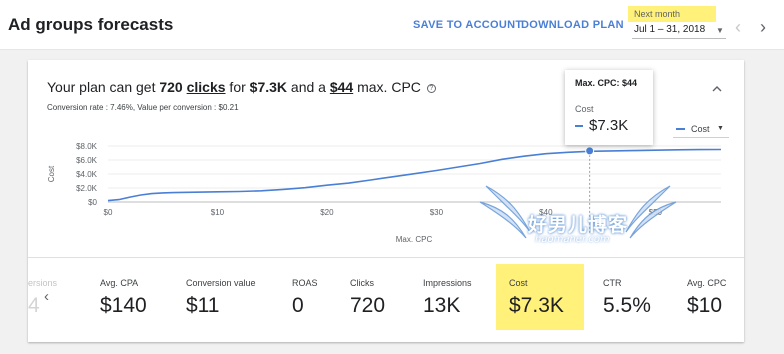 This screenshot has height=354, width=784. I want to click on series-select: Cost ▼, so click(701, 129).